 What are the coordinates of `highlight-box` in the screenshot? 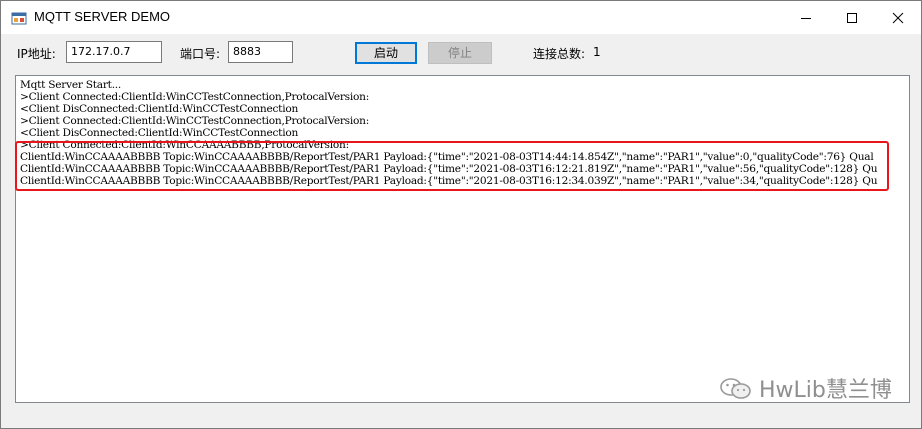 It's located at (452, 166).